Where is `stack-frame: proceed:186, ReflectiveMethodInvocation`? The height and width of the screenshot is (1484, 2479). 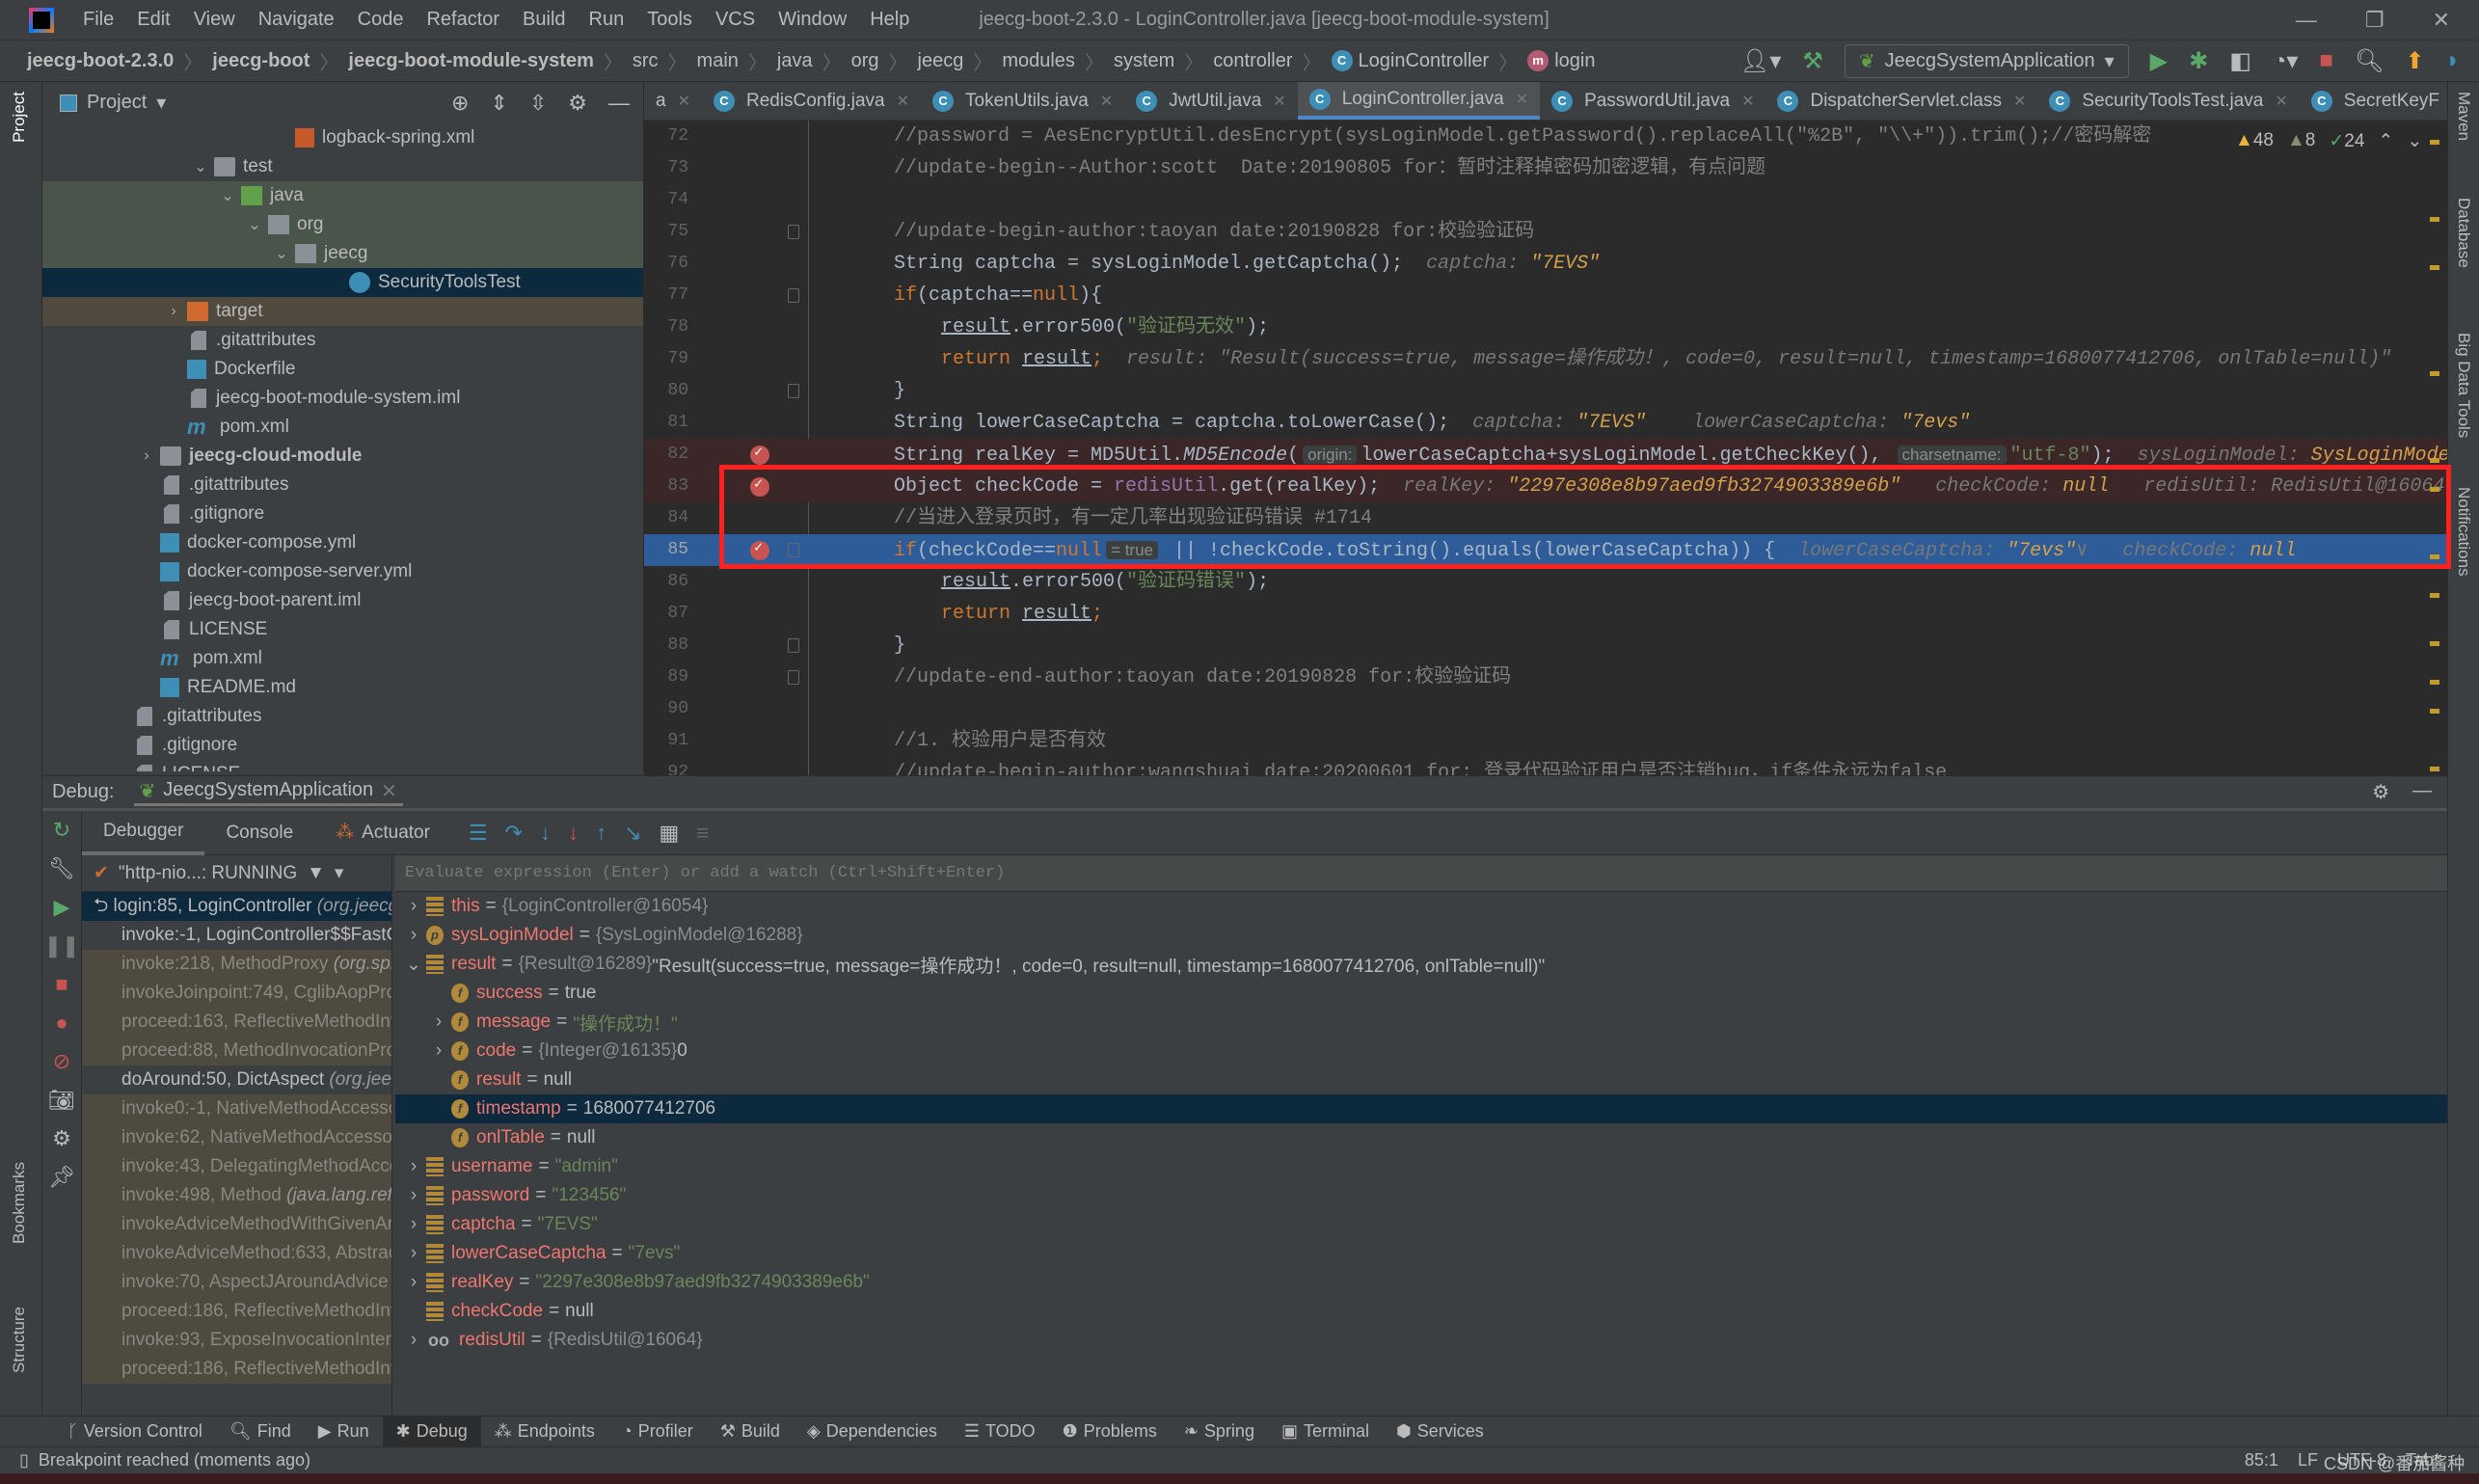 stack-frame: proceed:186, ReflectiveMethodInvocation is located at coordinates (236, 1369).